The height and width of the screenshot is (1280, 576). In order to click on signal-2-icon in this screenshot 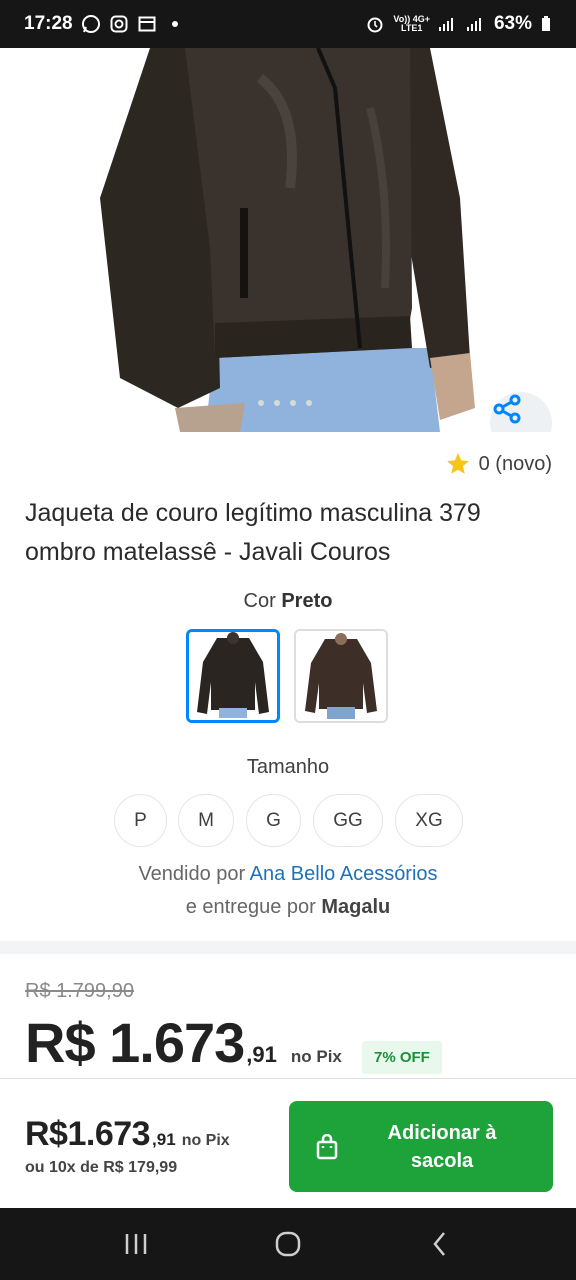, I will do `click(476, 24)`.